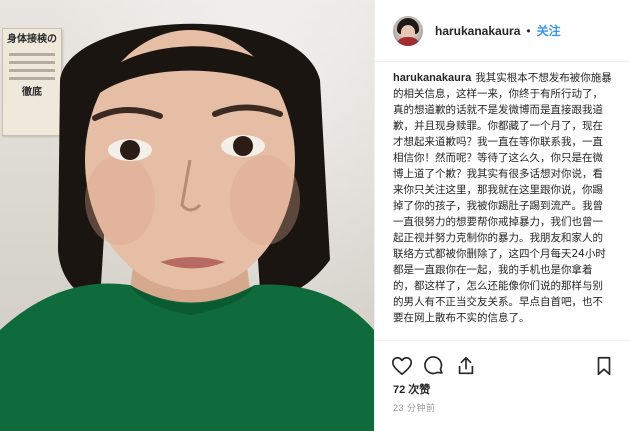 The height and width of the screenshot is (431, 630). Describe the element at coordinates (411, 389) in the screenshot. I see `likes-count: 72 次赞` at that location.